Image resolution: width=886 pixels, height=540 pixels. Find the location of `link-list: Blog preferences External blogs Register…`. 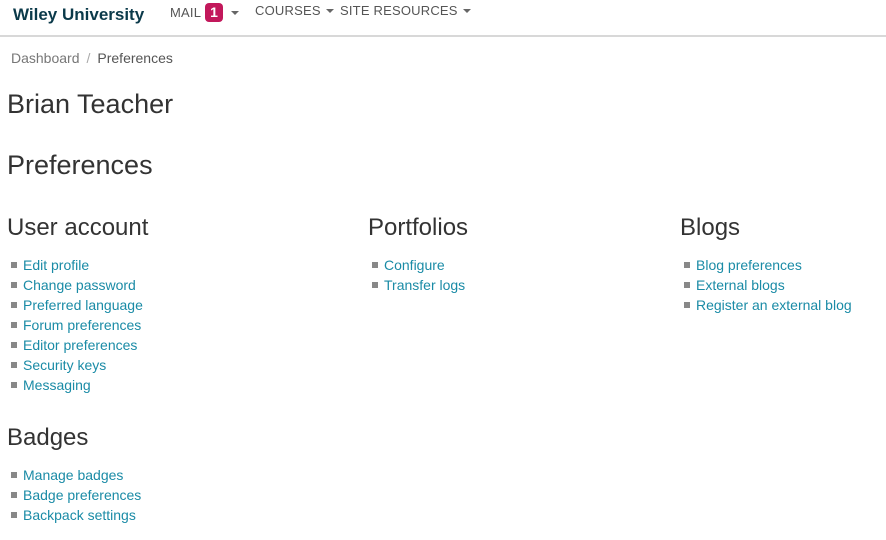

link-list: Blog preferences External blogs Register… is located at coordinates (768, 285).